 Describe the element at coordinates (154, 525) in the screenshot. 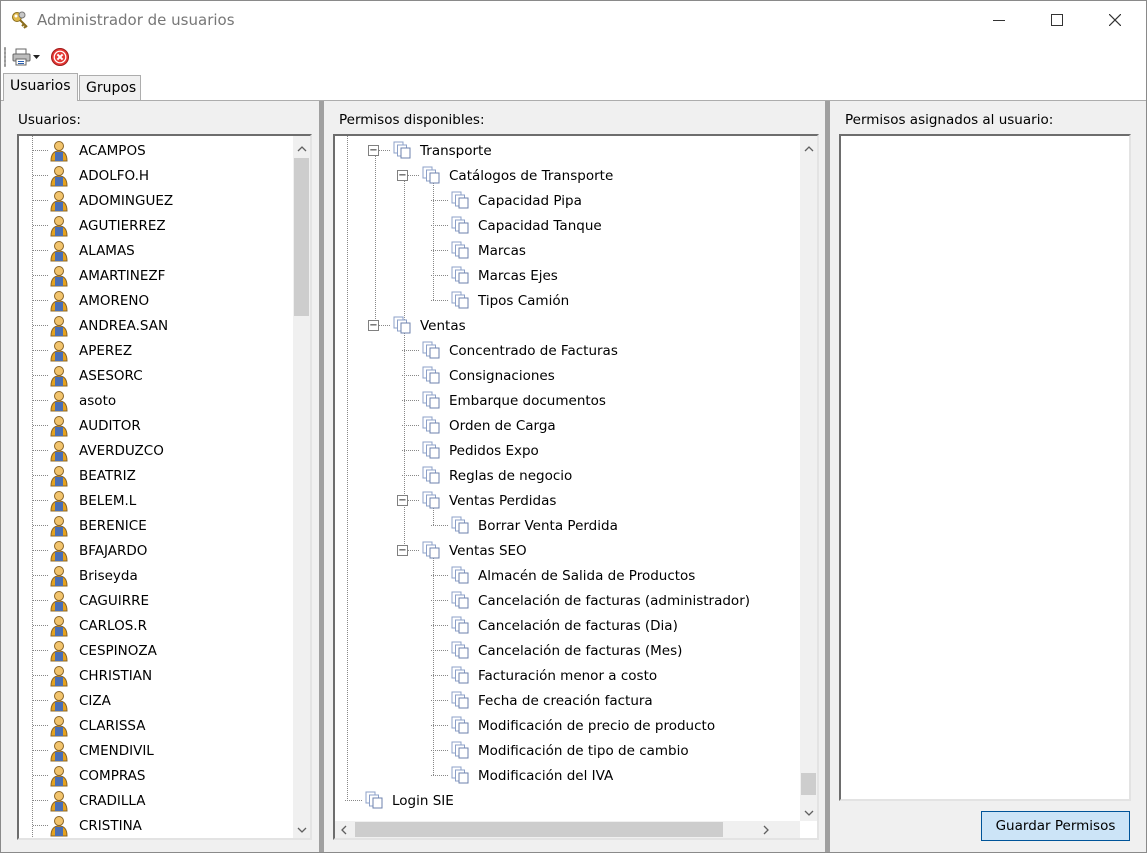

I see `list-item: BERENICE` at that location.